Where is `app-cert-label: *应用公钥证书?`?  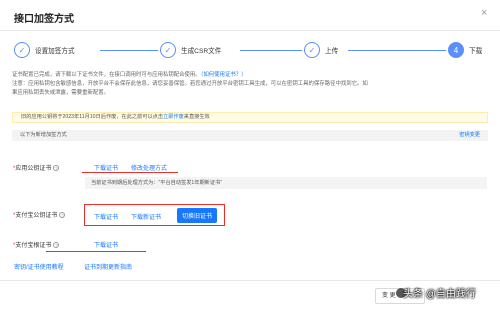 app-cert-label: *应用公钥证书? is located at coordinates (36, 167).